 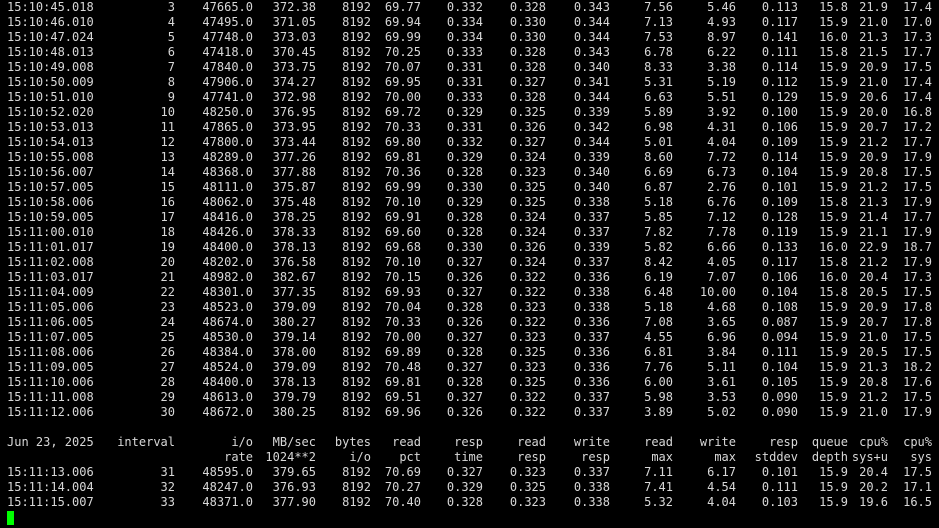 I want to click on cell-read-pct: 69.95, so click(x=402, y=82).